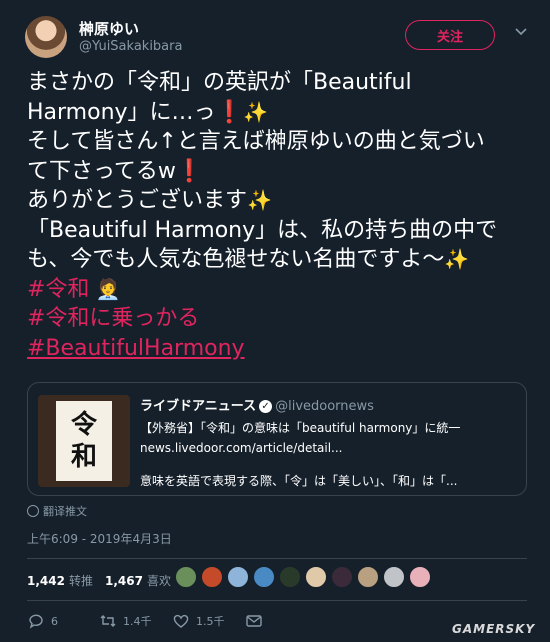  Describe the element at coordinates (33, 511) in the screenshot. I see `globe-icon` at that location.